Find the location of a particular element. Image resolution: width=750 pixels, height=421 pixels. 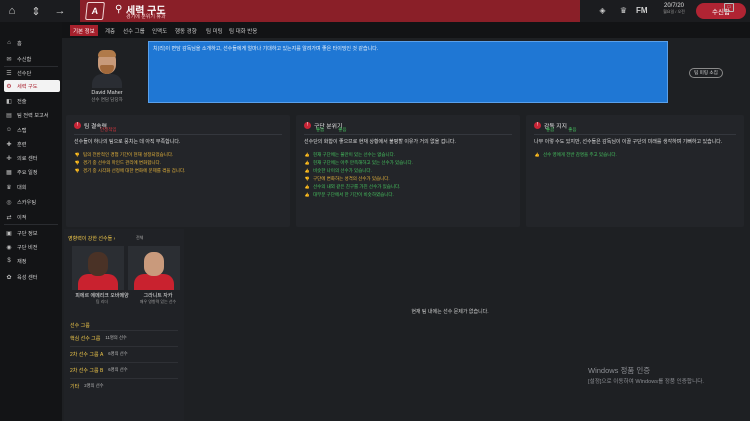

group-row: 2차 선수 그룹 A 6명의 선수 is located at coordinates (99, 354).